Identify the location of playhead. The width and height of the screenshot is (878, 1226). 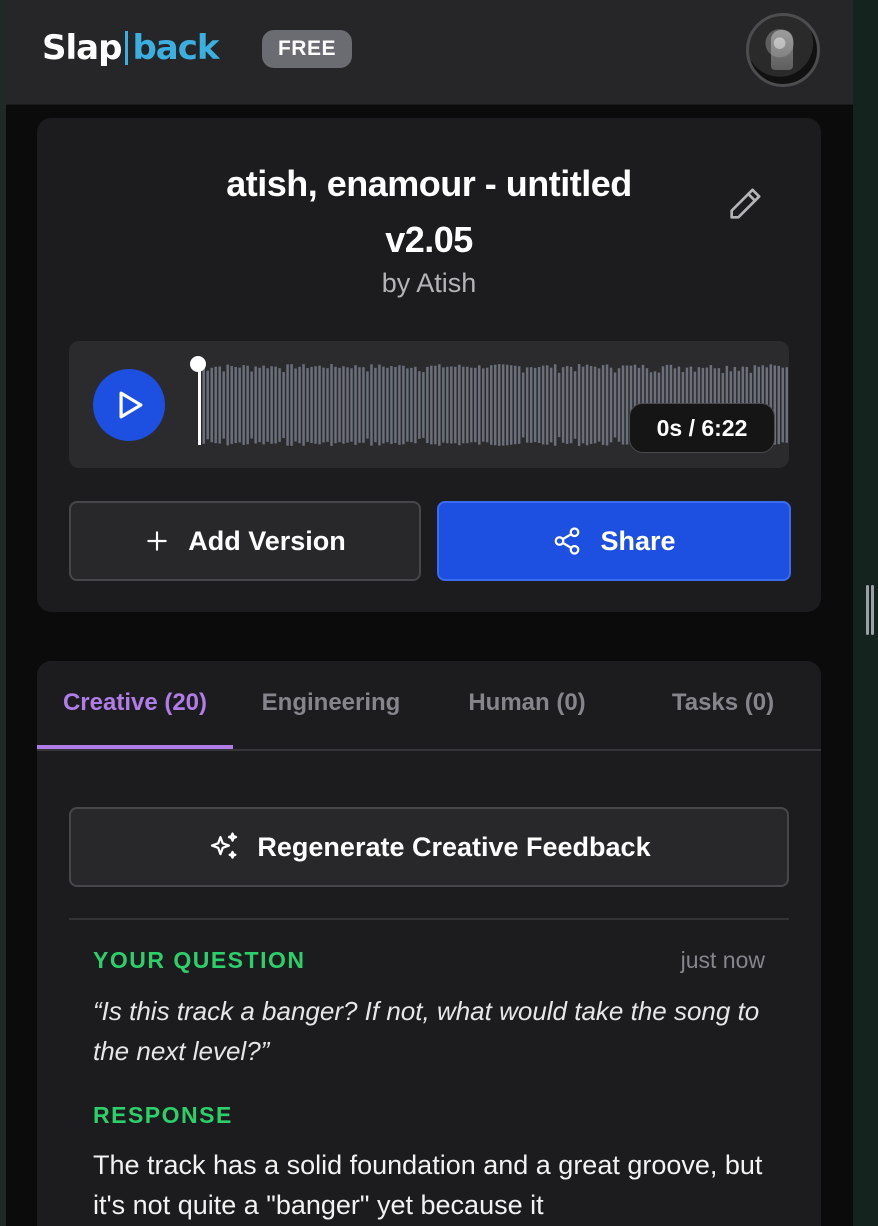
(199, 404).